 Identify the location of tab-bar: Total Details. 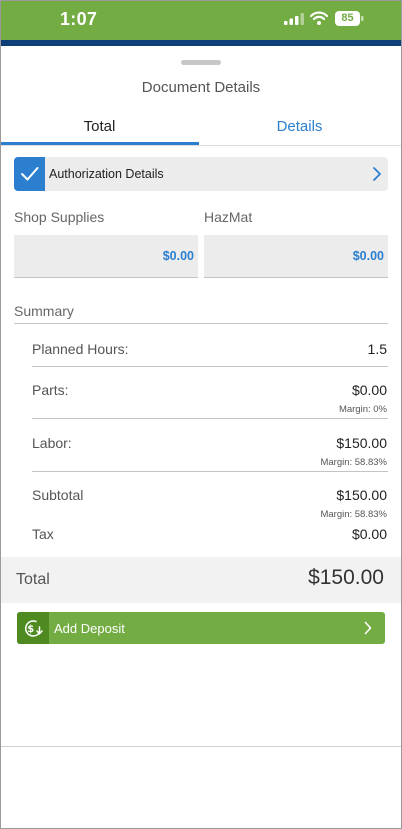
(201, 129).